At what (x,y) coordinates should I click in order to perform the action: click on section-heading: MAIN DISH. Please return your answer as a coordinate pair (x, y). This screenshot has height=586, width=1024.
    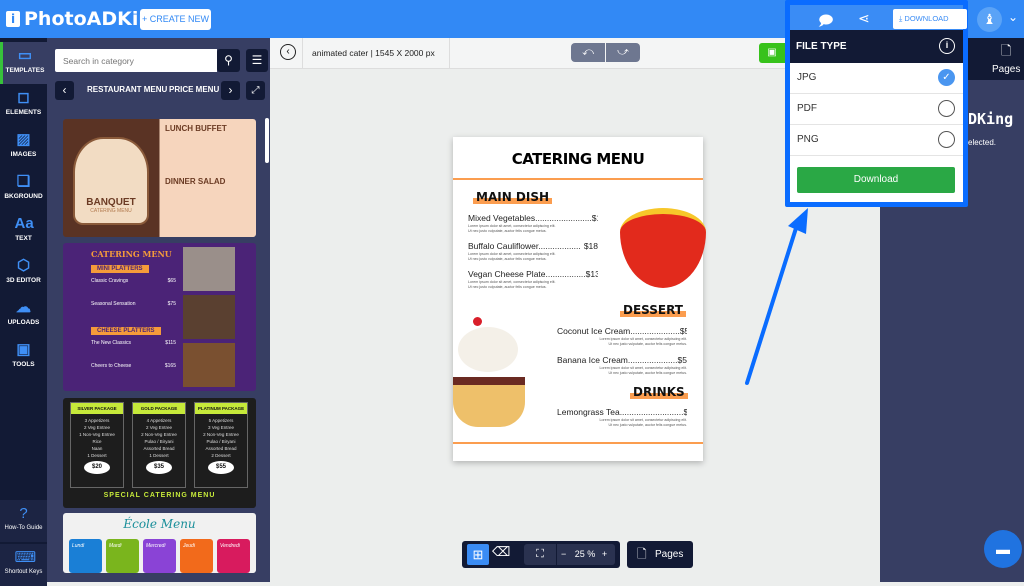
    Looking at the image, I should click on (513, 197).